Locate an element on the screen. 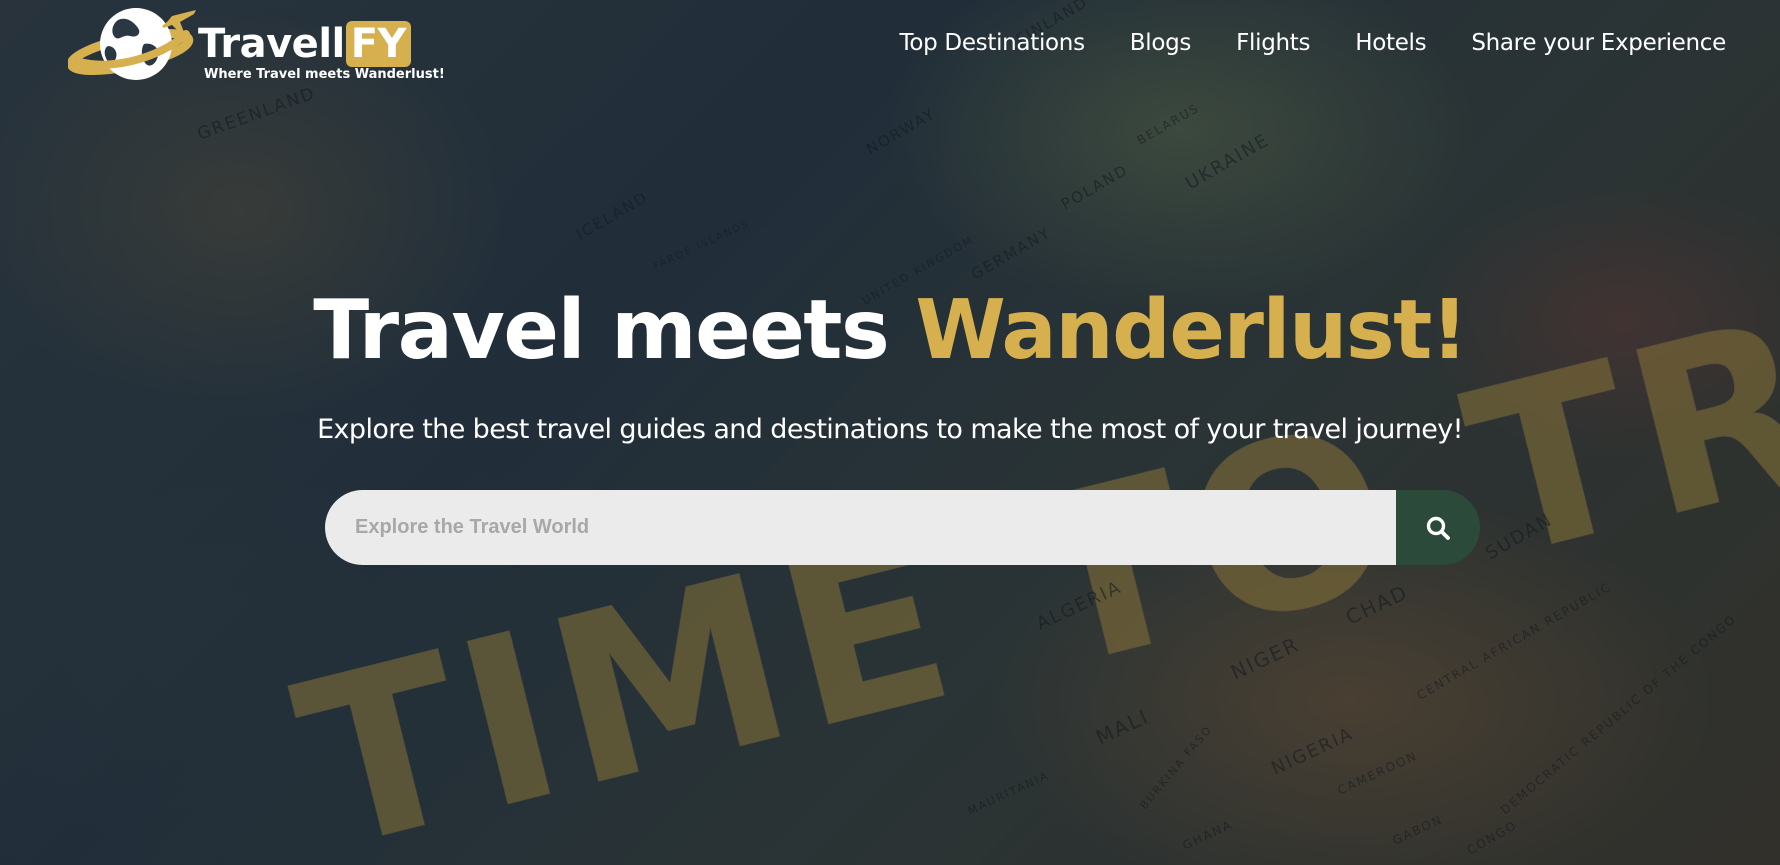  hero-title-accent: Wanderlust! is located at coordinates (1191, 330).